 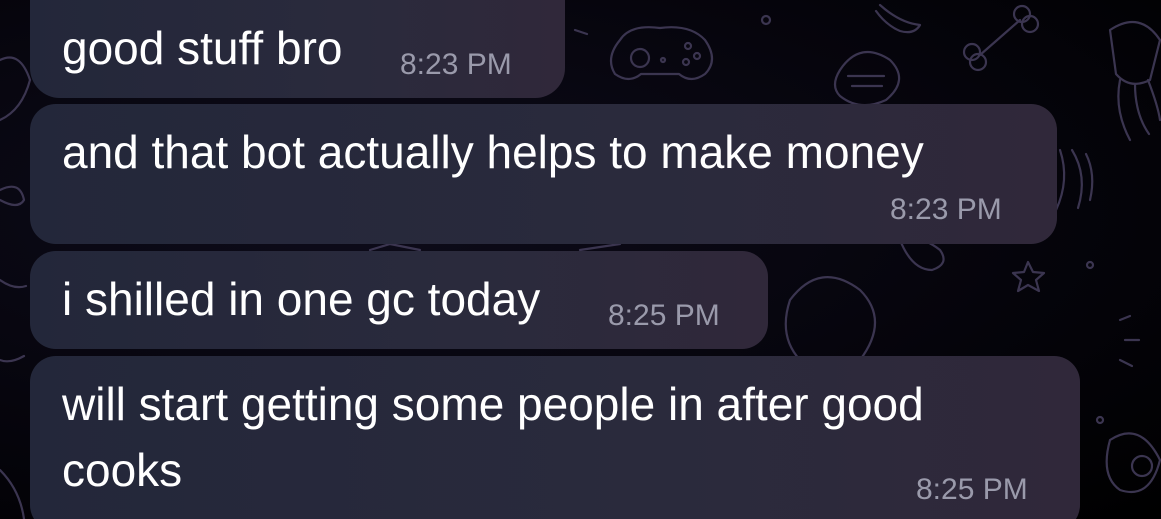 What do you see at coordinates (202, 48) in the screenshot?
I see `message-text: good stuff bro` at bounding box center [202, 48].